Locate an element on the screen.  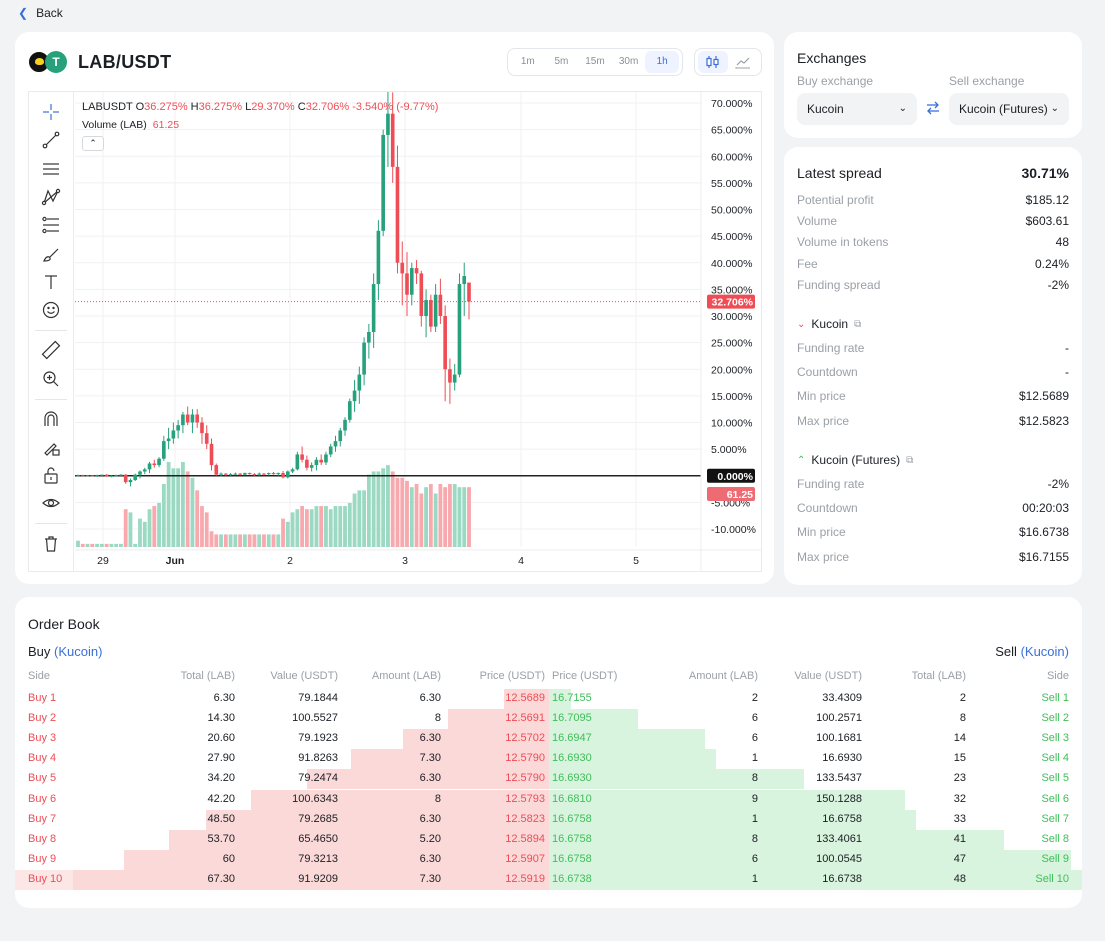
sell-exchange-link: (Kucoin) is located at coordinates (1045, 651).